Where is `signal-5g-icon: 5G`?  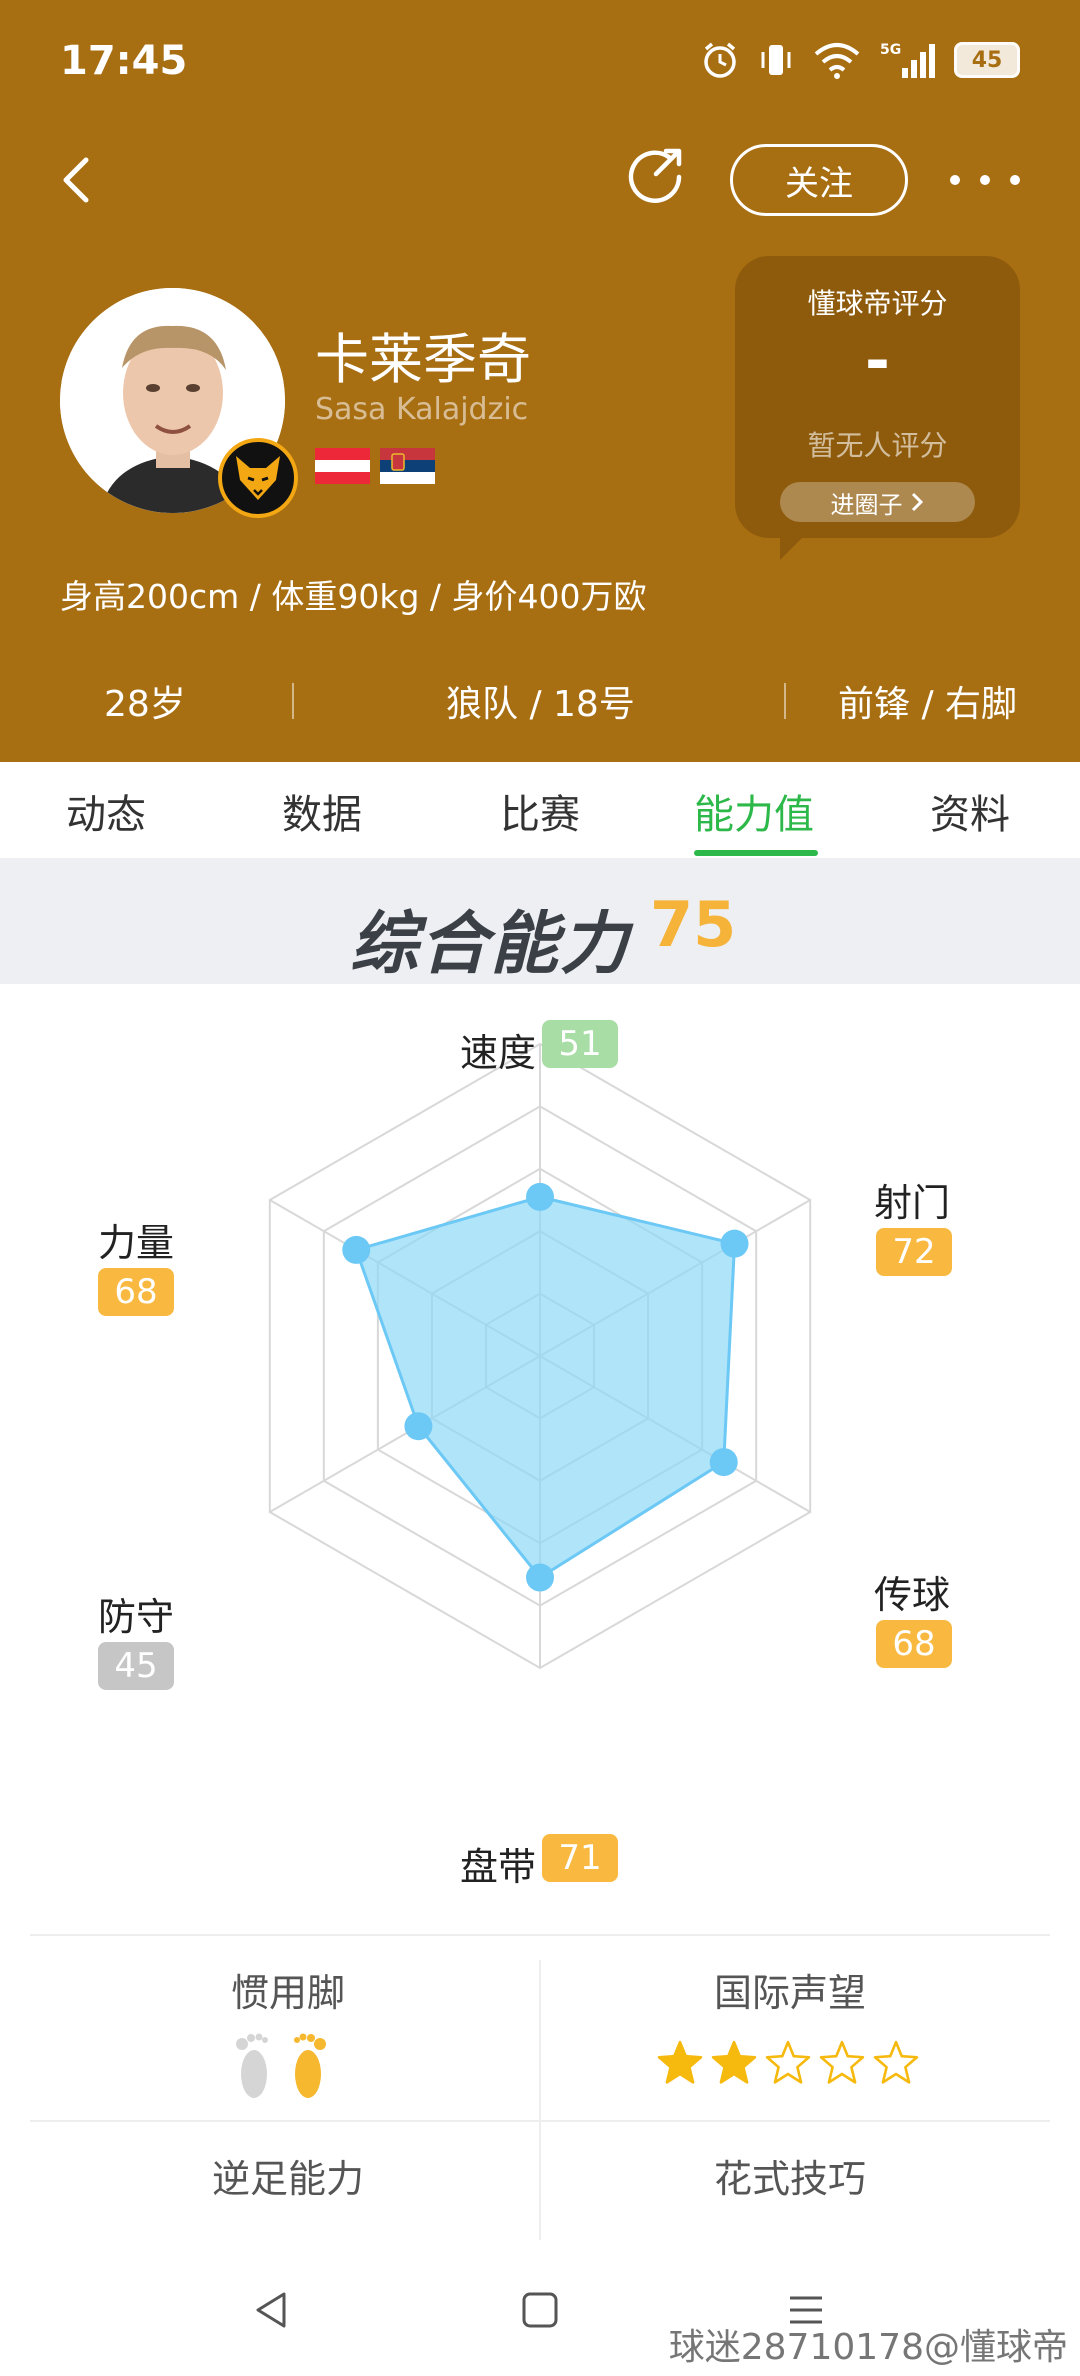 signal-5g-icon: 5G is located at coordinates (907, 60).